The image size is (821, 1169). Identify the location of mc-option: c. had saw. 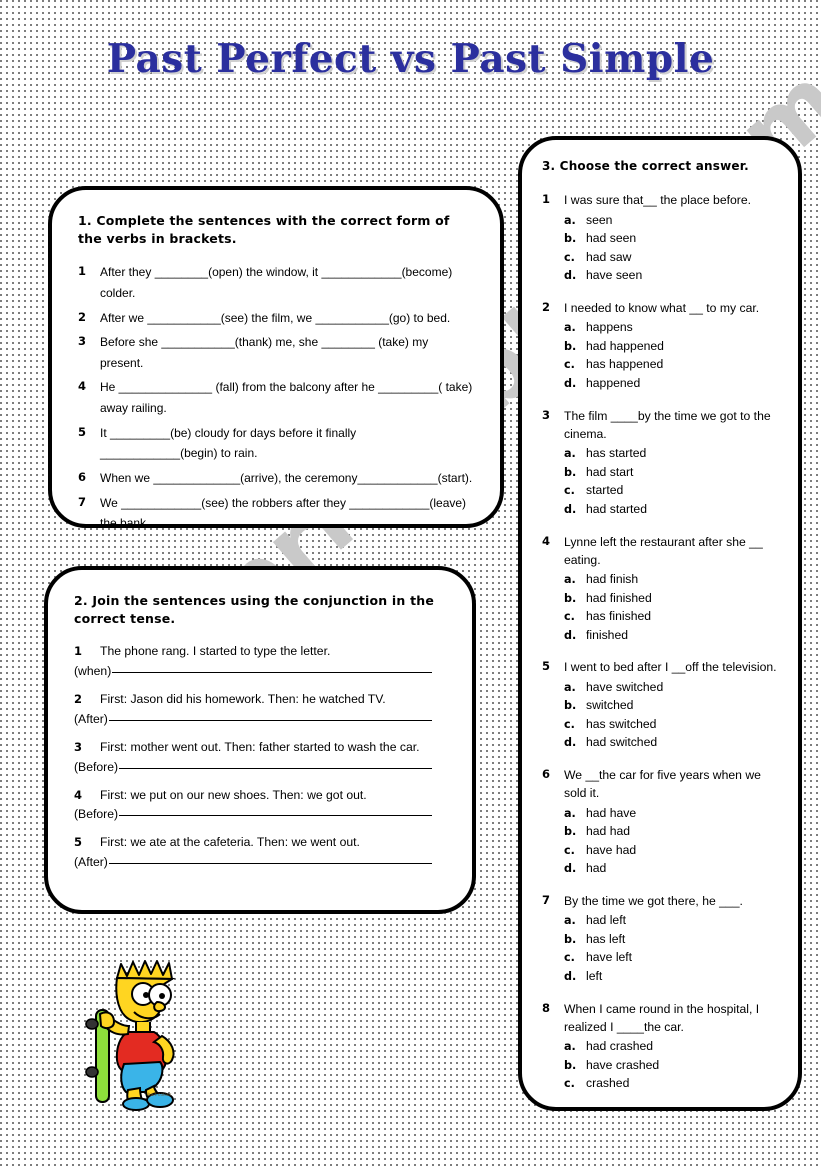
(674, 257).